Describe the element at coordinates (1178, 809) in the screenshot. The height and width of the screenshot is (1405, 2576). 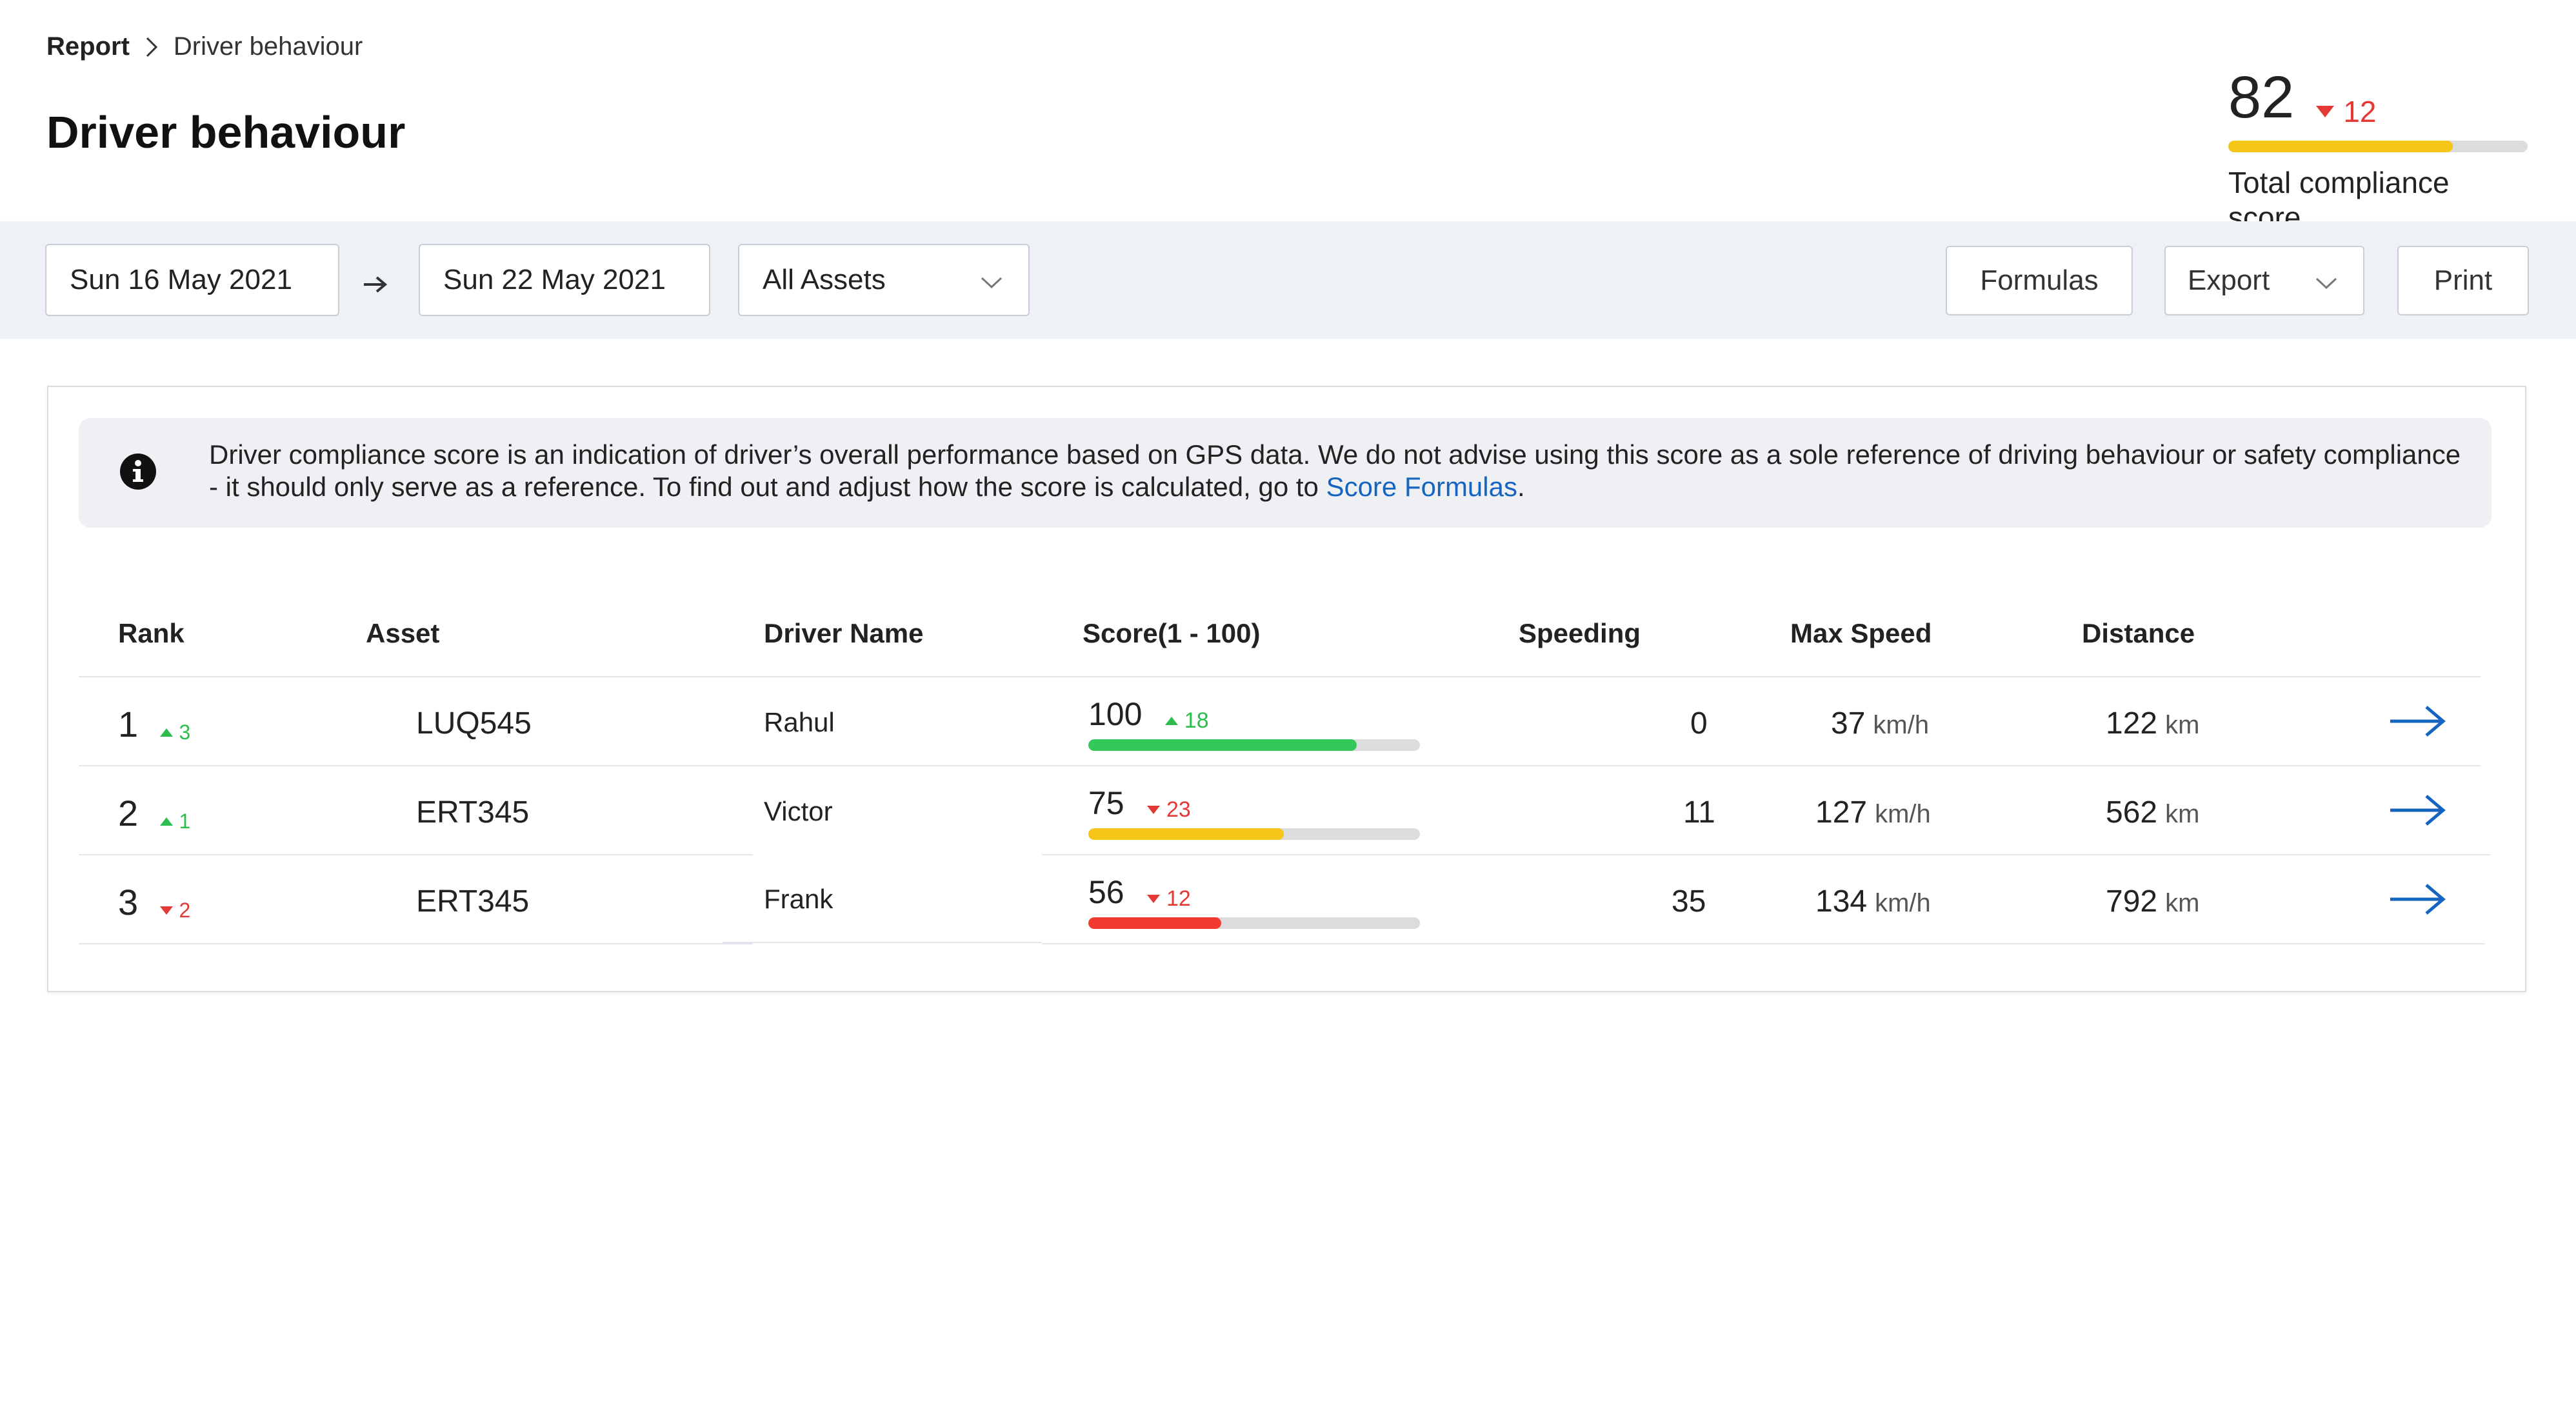
I see `score-delta-value: 23` at that location.